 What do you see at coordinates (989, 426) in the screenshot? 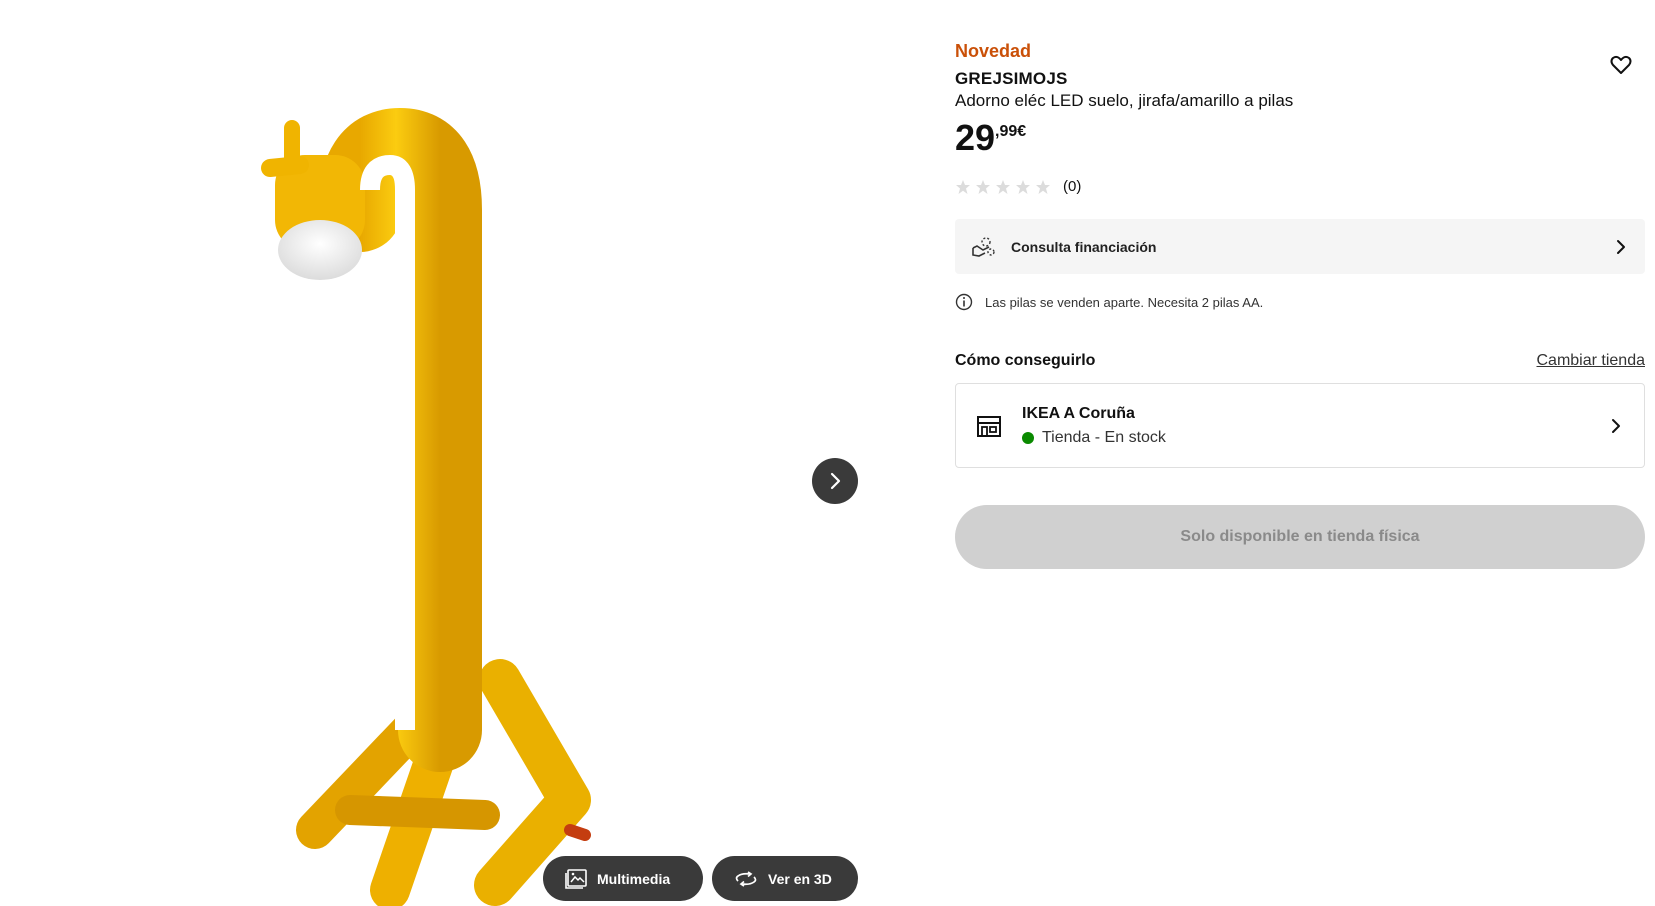
I see `store-icon` at bounding box center [989, 426].